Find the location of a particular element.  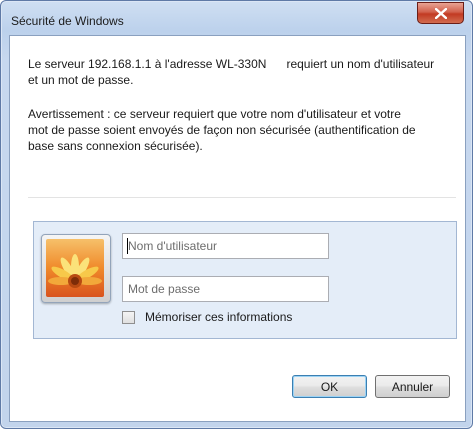

cancel-button: Annuler is located at coordinates (412, 386).